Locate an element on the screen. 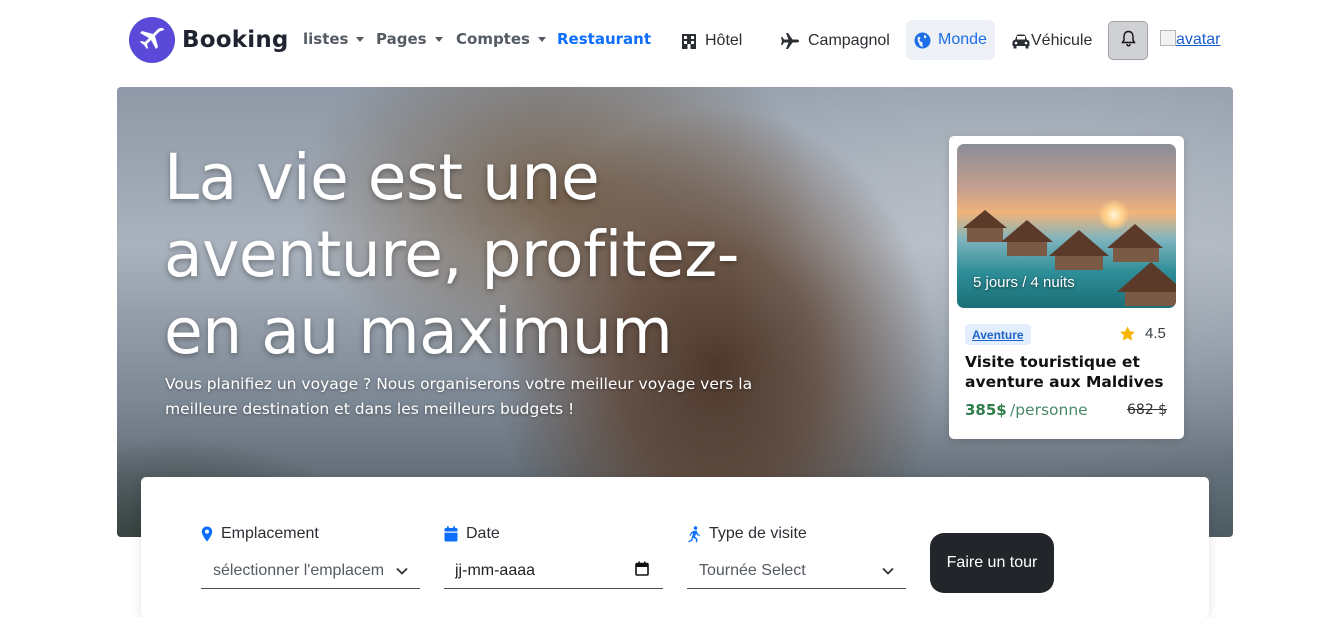 Image resolution: width=1342 pixels, height=617 pixels. location-select-value: sélectionner l'emplacement is located at coordinates (298, 570).